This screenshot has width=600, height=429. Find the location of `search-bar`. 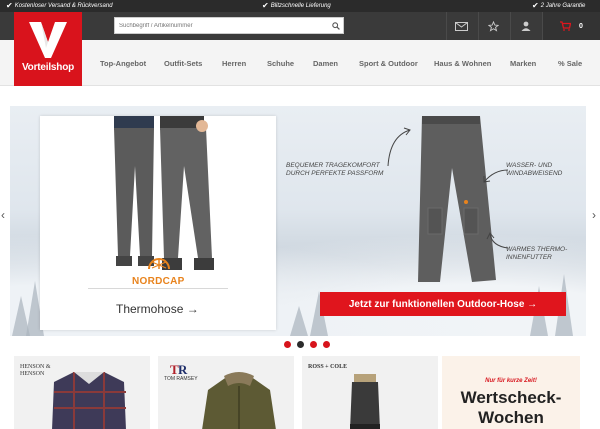

search-bar is located at coordinates (229, 25).